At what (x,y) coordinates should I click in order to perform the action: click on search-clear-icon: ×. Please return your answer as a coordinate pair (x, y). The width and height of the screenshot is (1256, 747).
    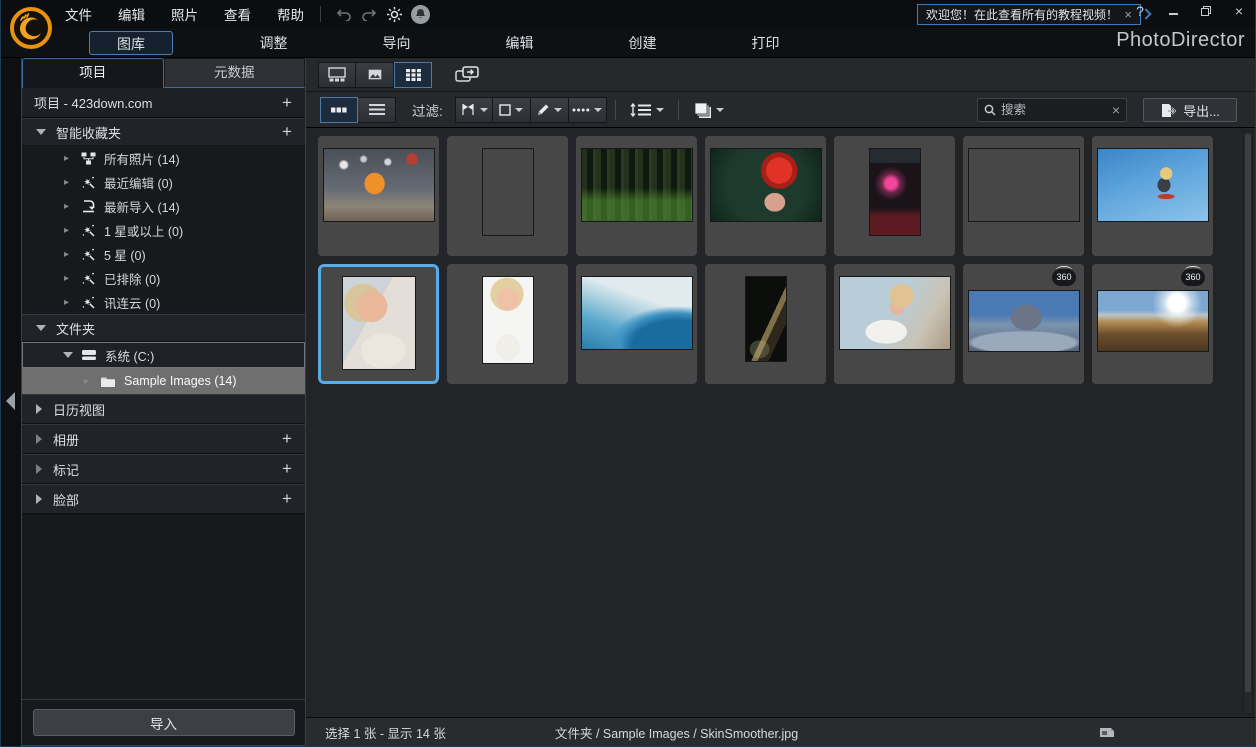
    Looking at the image, I should click on (1116, 110).